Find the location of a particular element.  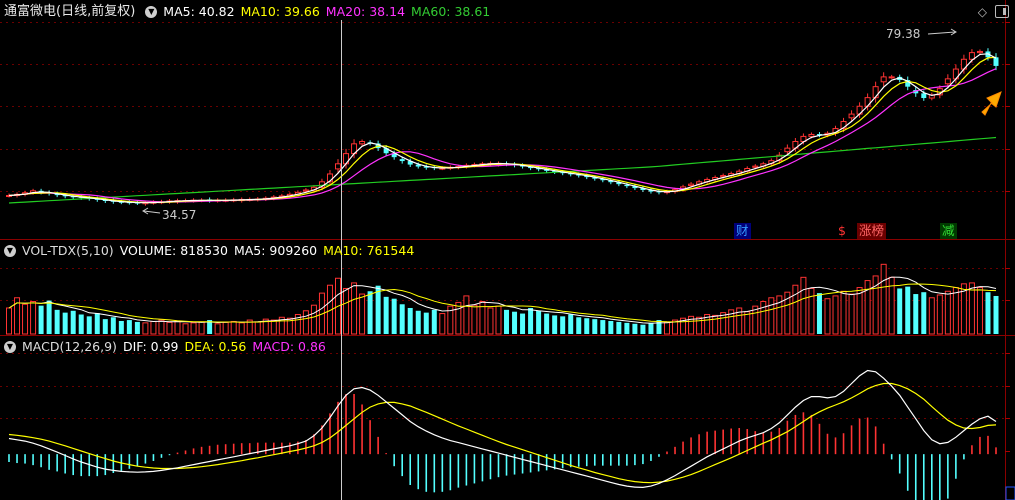

macd-indicator-label: MACD(12,26,9) is located at coordinates (69, 346).